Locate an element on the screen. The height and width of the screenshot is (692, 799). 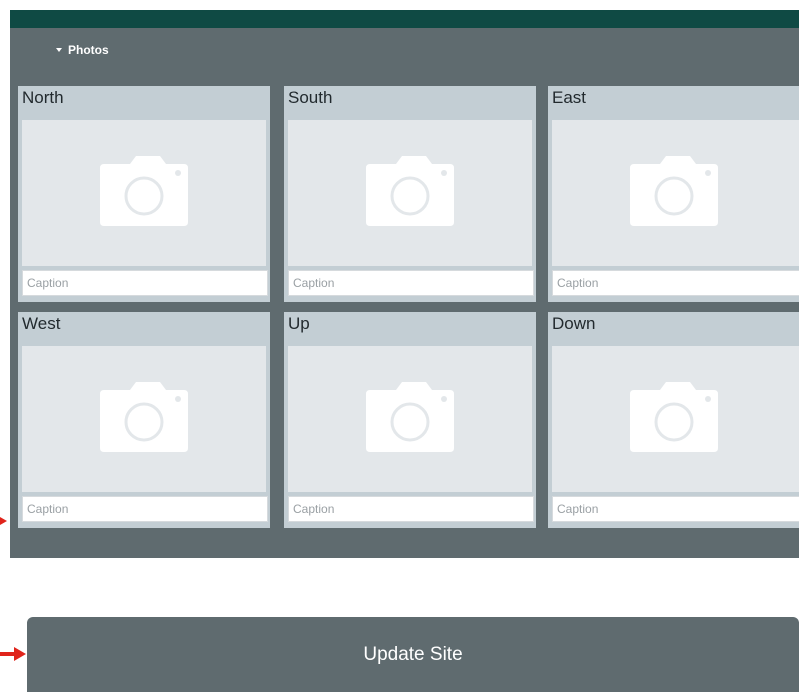
photo-card-title: North is located at coordinates (43, 97).